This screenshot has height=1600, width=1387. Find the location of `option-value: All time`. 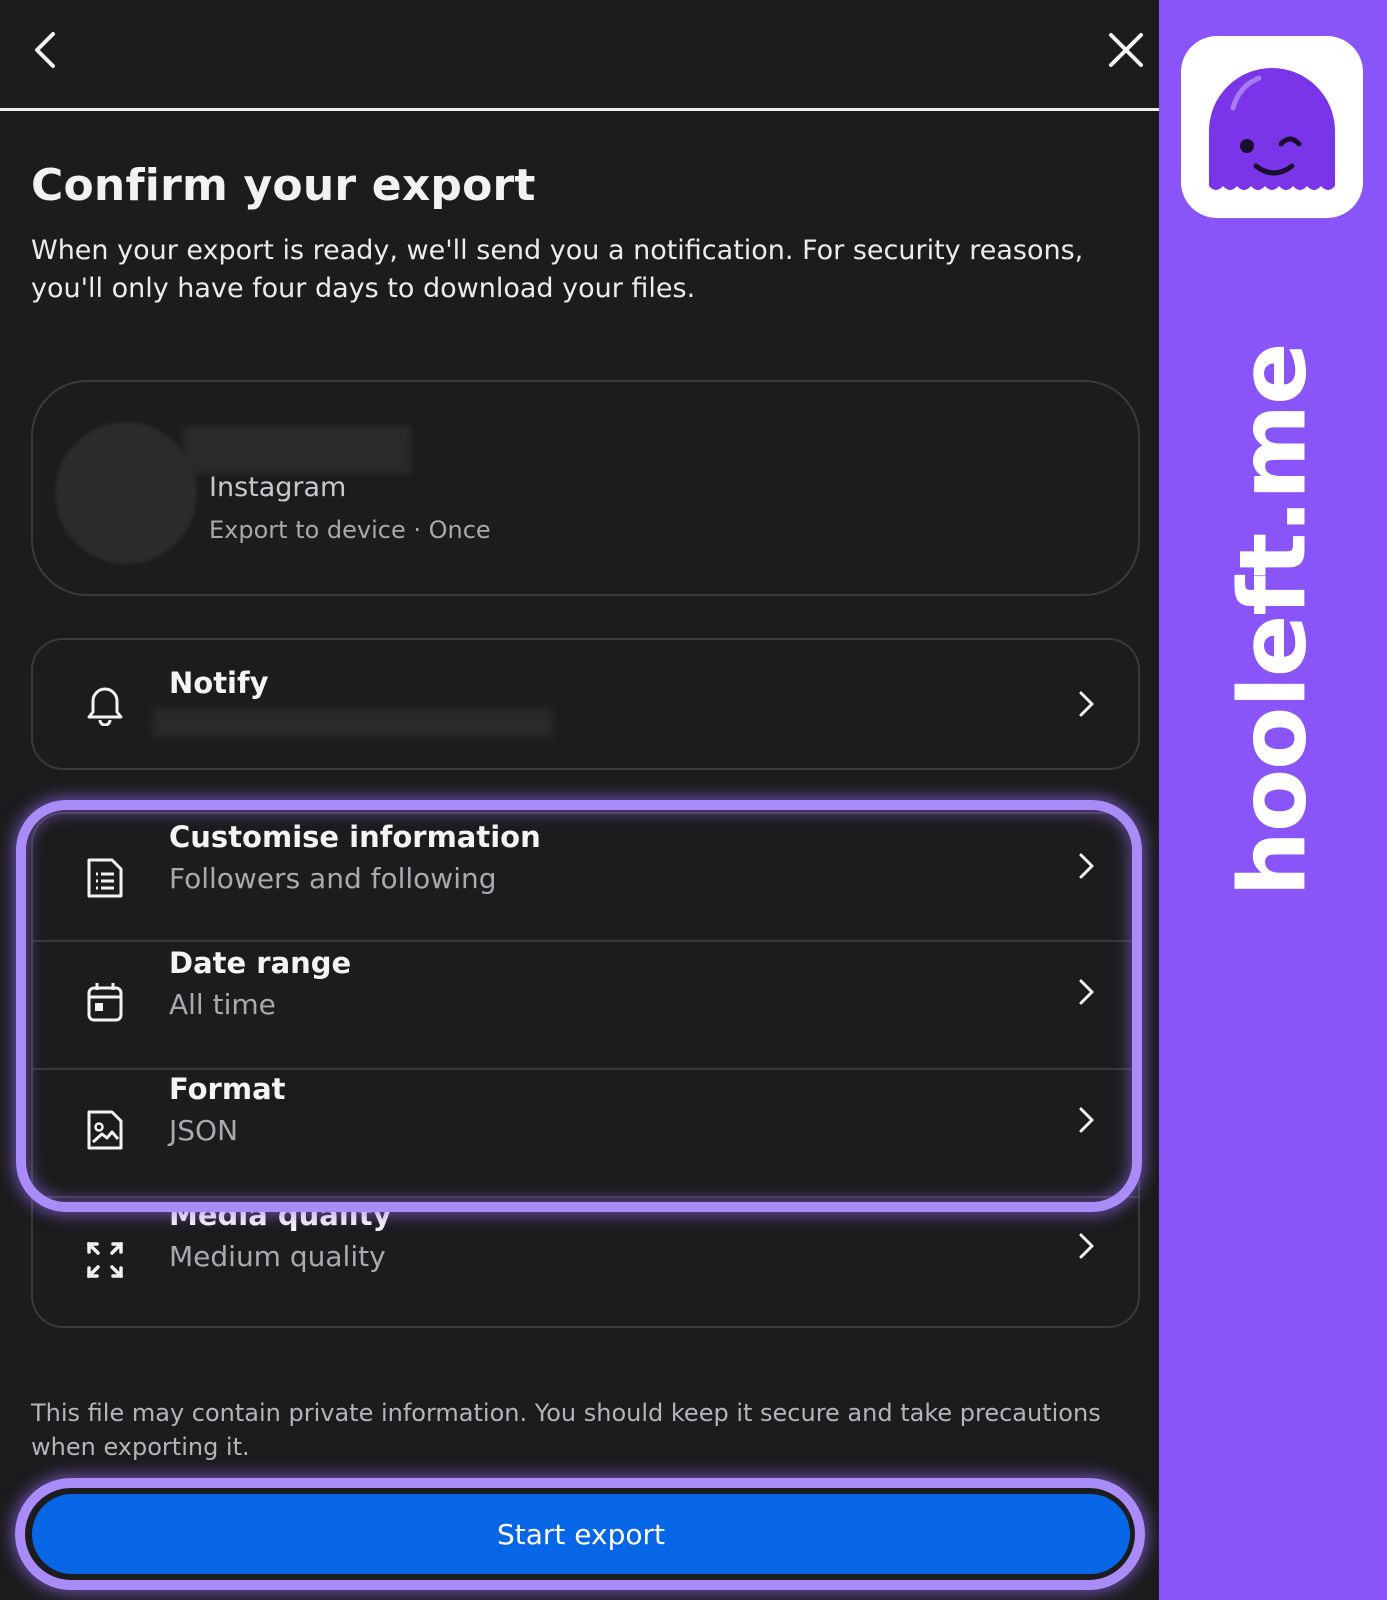

option-value: All time is located at coordinates (222, 1004).